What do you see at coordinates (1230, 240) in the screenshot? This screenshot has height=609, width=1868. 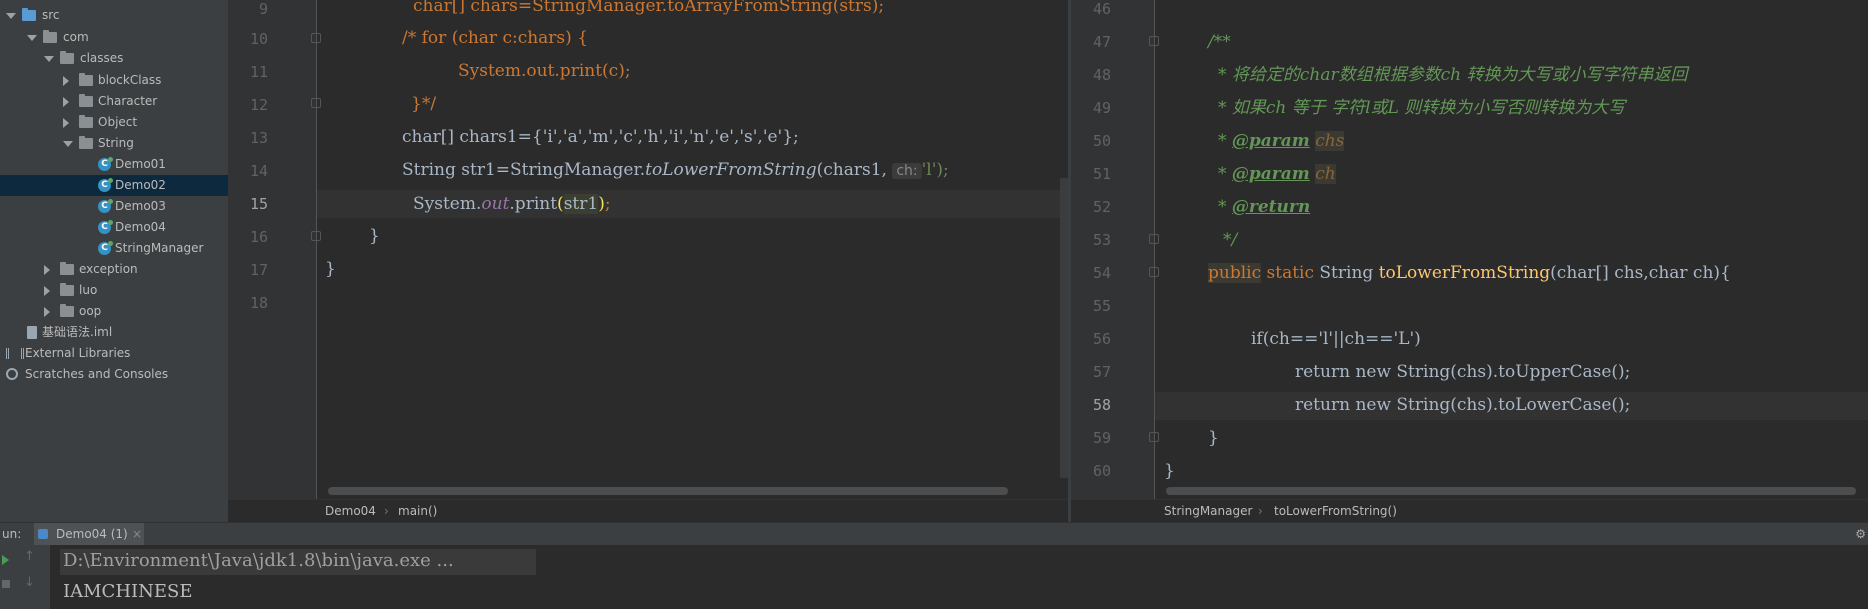 I see `code-line-53: */` at bounding box center [1230, 240].